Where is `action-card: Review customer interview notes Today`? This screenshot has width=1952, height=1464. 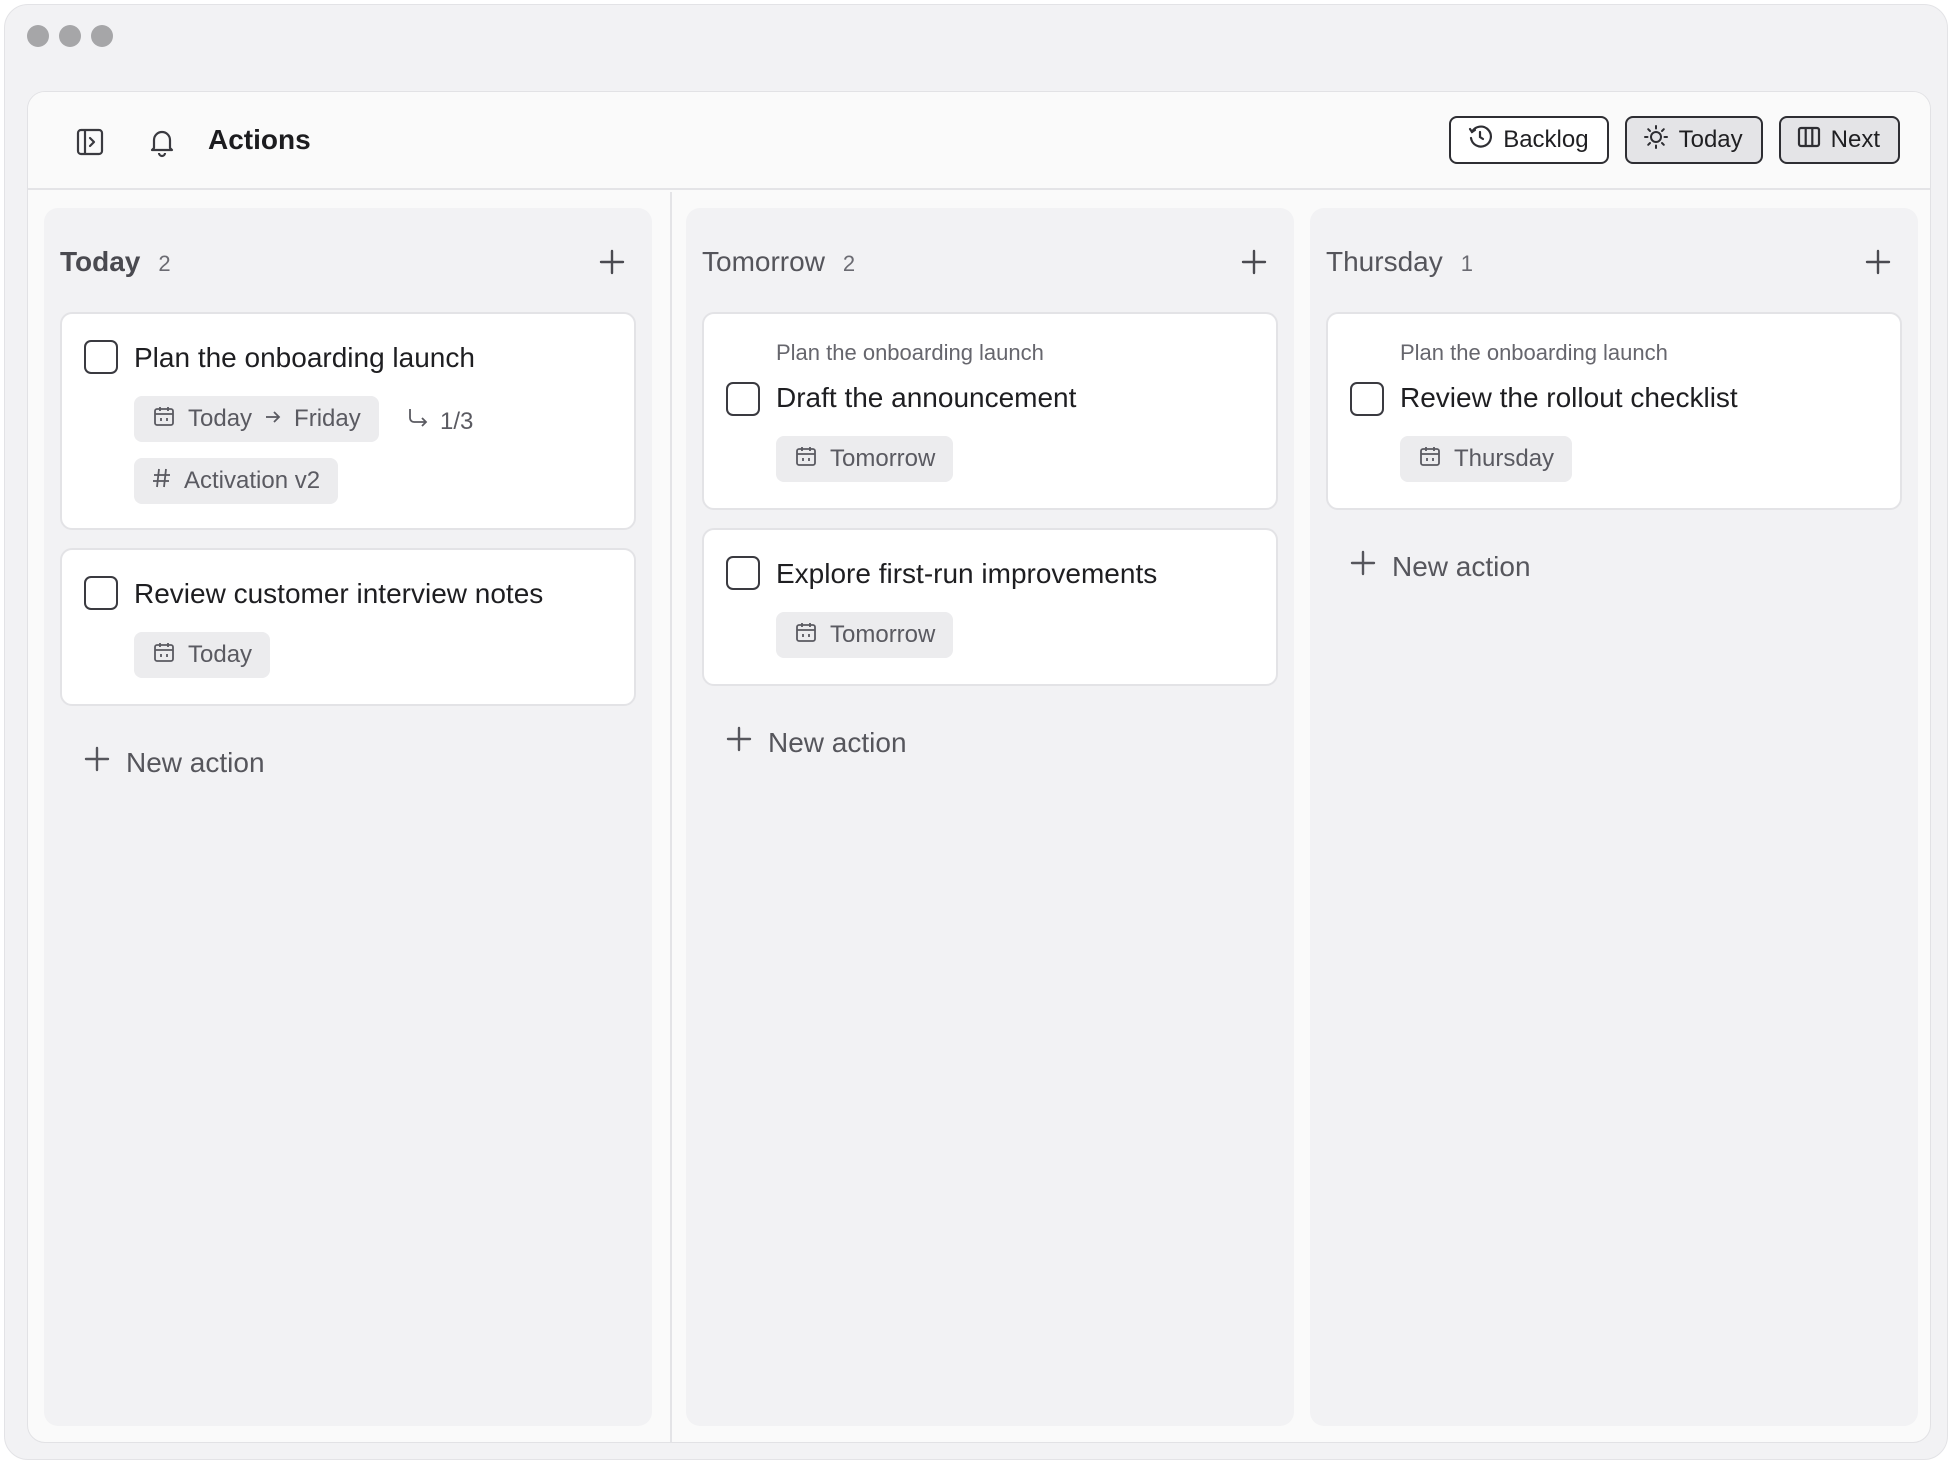
action-card: Review customer interview notes Today is located at coordinates (348, 627).